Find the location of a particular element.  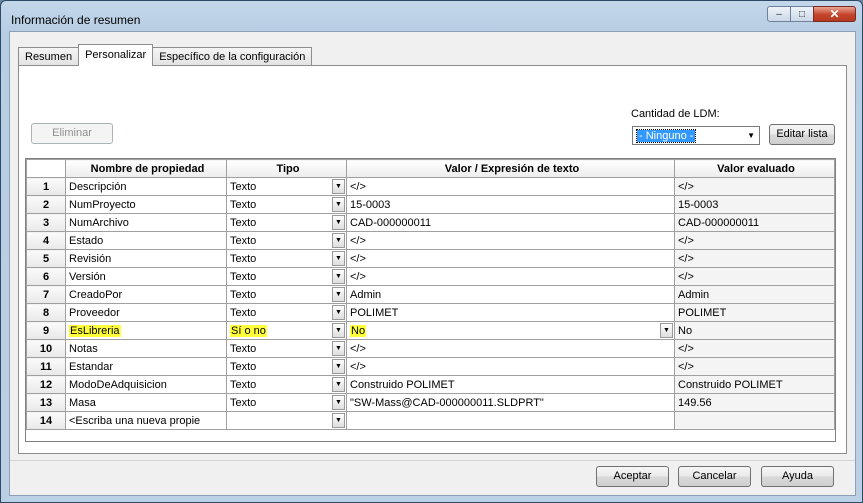

bom-quantity-select: - Ninguno - ▼ is located at coordinates (696, 135).